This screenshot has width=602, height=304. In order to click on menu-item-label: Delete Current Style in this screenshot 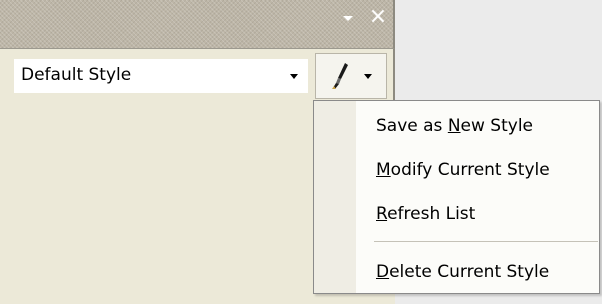, I will do `click(463, 272)`.